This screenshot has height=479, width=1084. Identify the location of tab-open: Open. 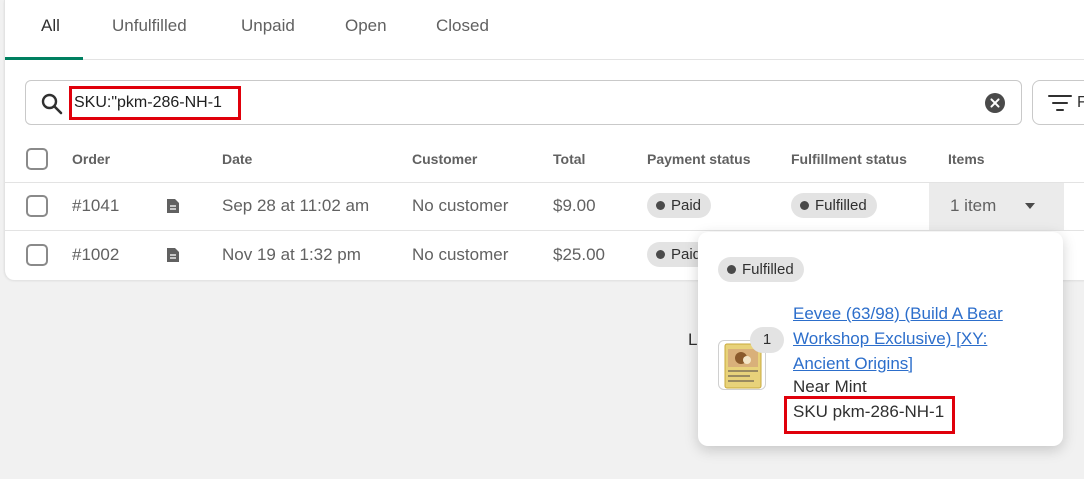
(366, 27).